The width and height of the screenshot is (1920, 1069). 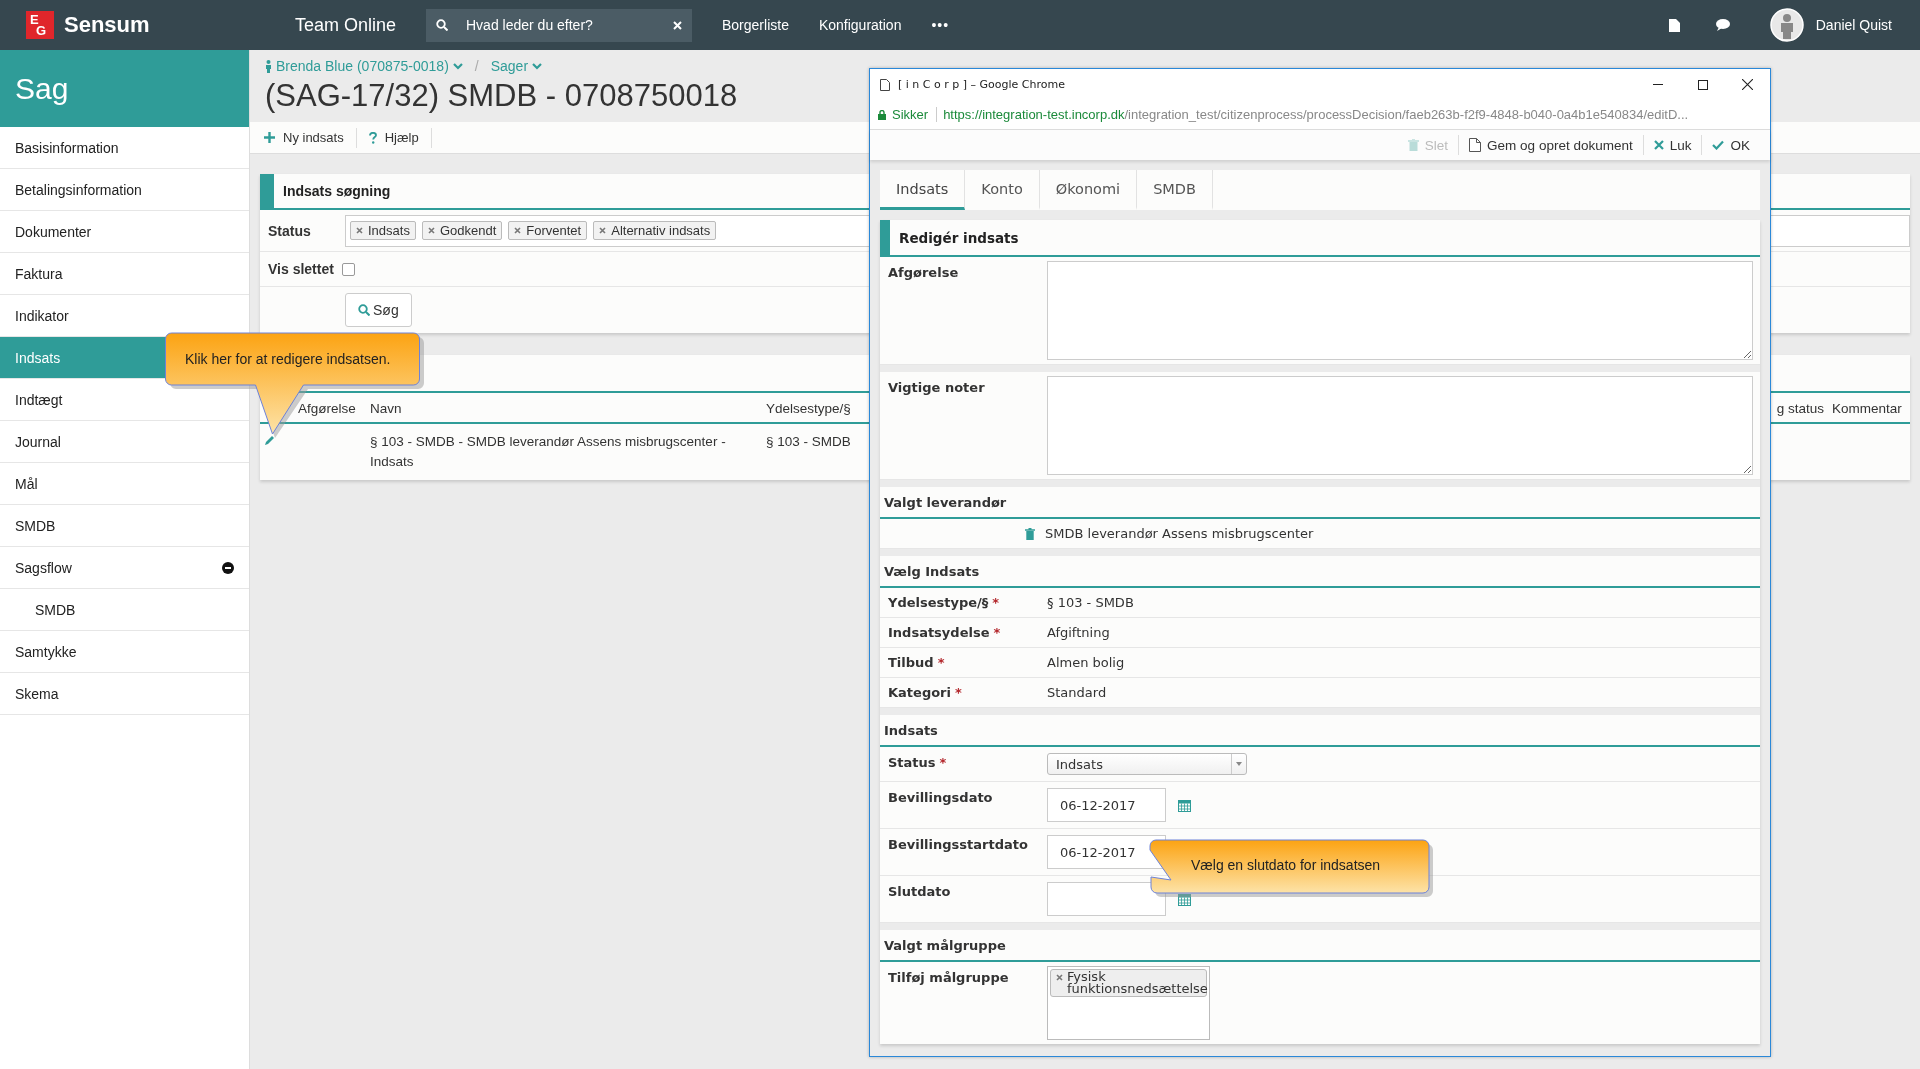 What do you see at coordinates (1088, 190) in the screenshot?
I see `tab: Økonomi` at bounding box center [1088, 190].